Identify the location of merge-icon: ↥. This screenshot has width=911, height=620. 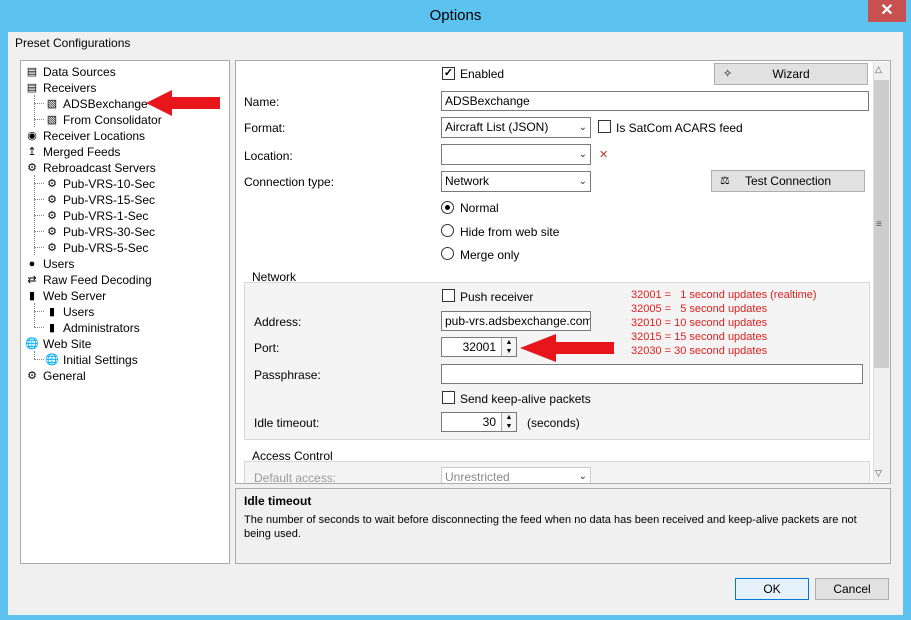
(32, 151).